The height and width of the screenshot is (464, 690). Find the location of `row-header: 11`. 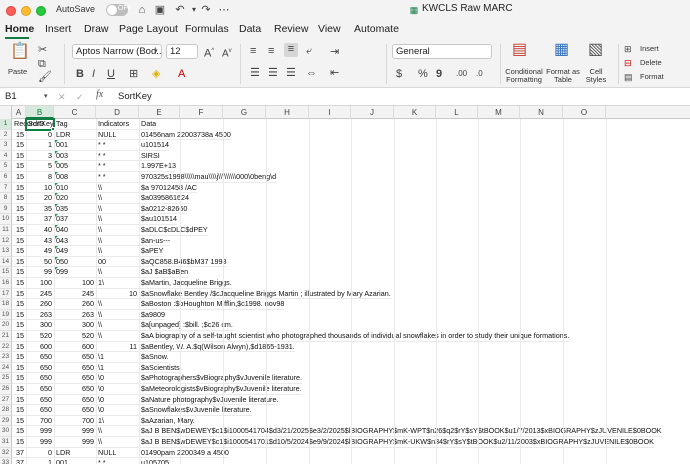

row-header: 11 is located at coordinates (6, 230).